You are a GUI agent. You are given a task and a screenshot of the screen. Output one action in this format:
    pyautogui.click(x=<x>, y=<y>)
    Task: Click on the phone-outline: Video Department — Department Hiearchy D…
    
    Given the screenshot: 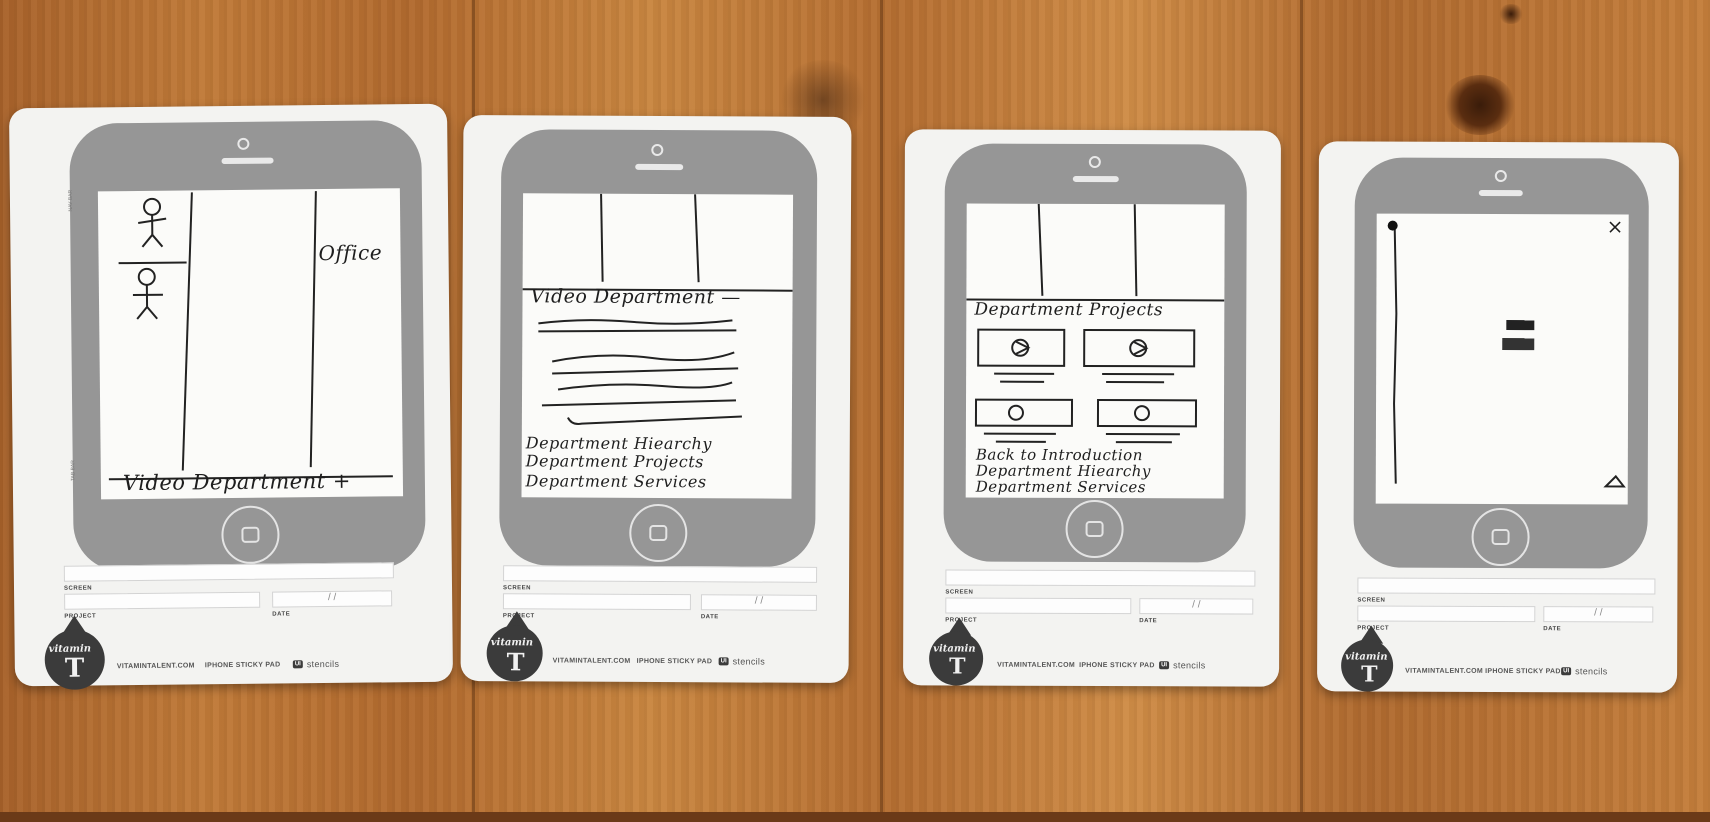 What is the action you would take?
    pyautogui.click(x=658, y=348)
    